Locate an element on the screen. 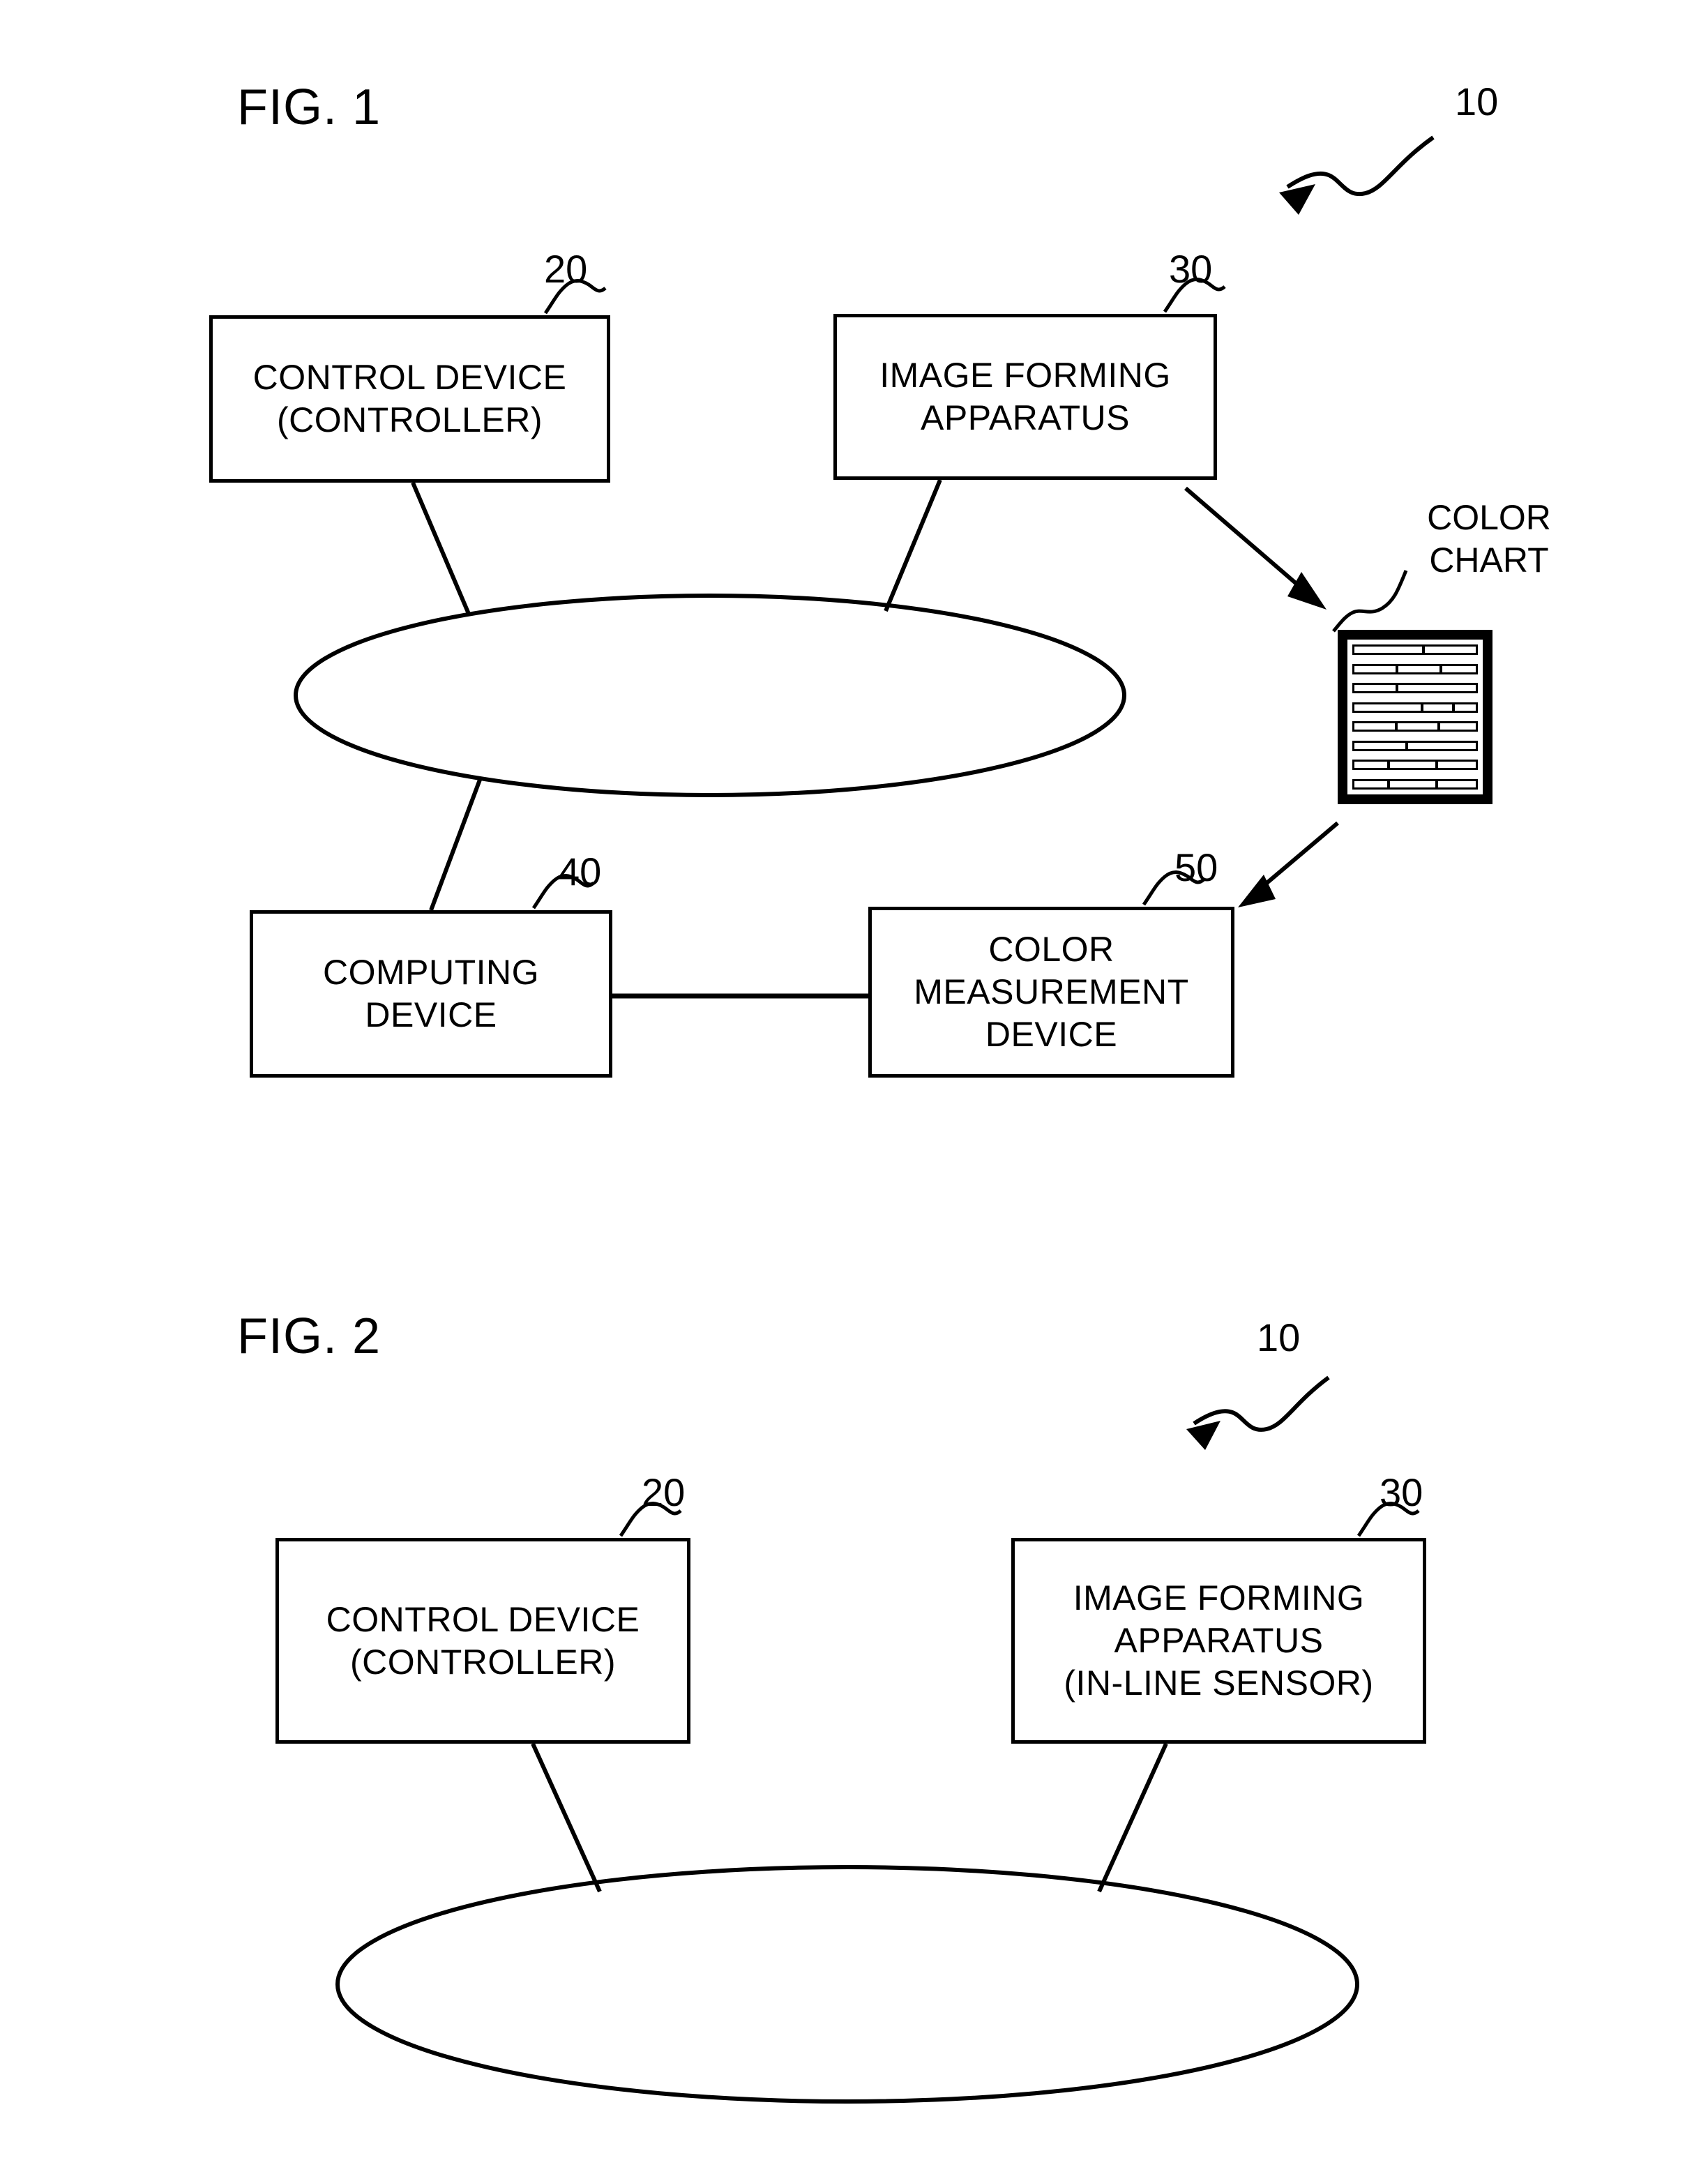 Image resolution: width=1708 pixels, height=2181 pixels. ref-number-system-10-fig1: 10 is located at coordinates (1477, 102).